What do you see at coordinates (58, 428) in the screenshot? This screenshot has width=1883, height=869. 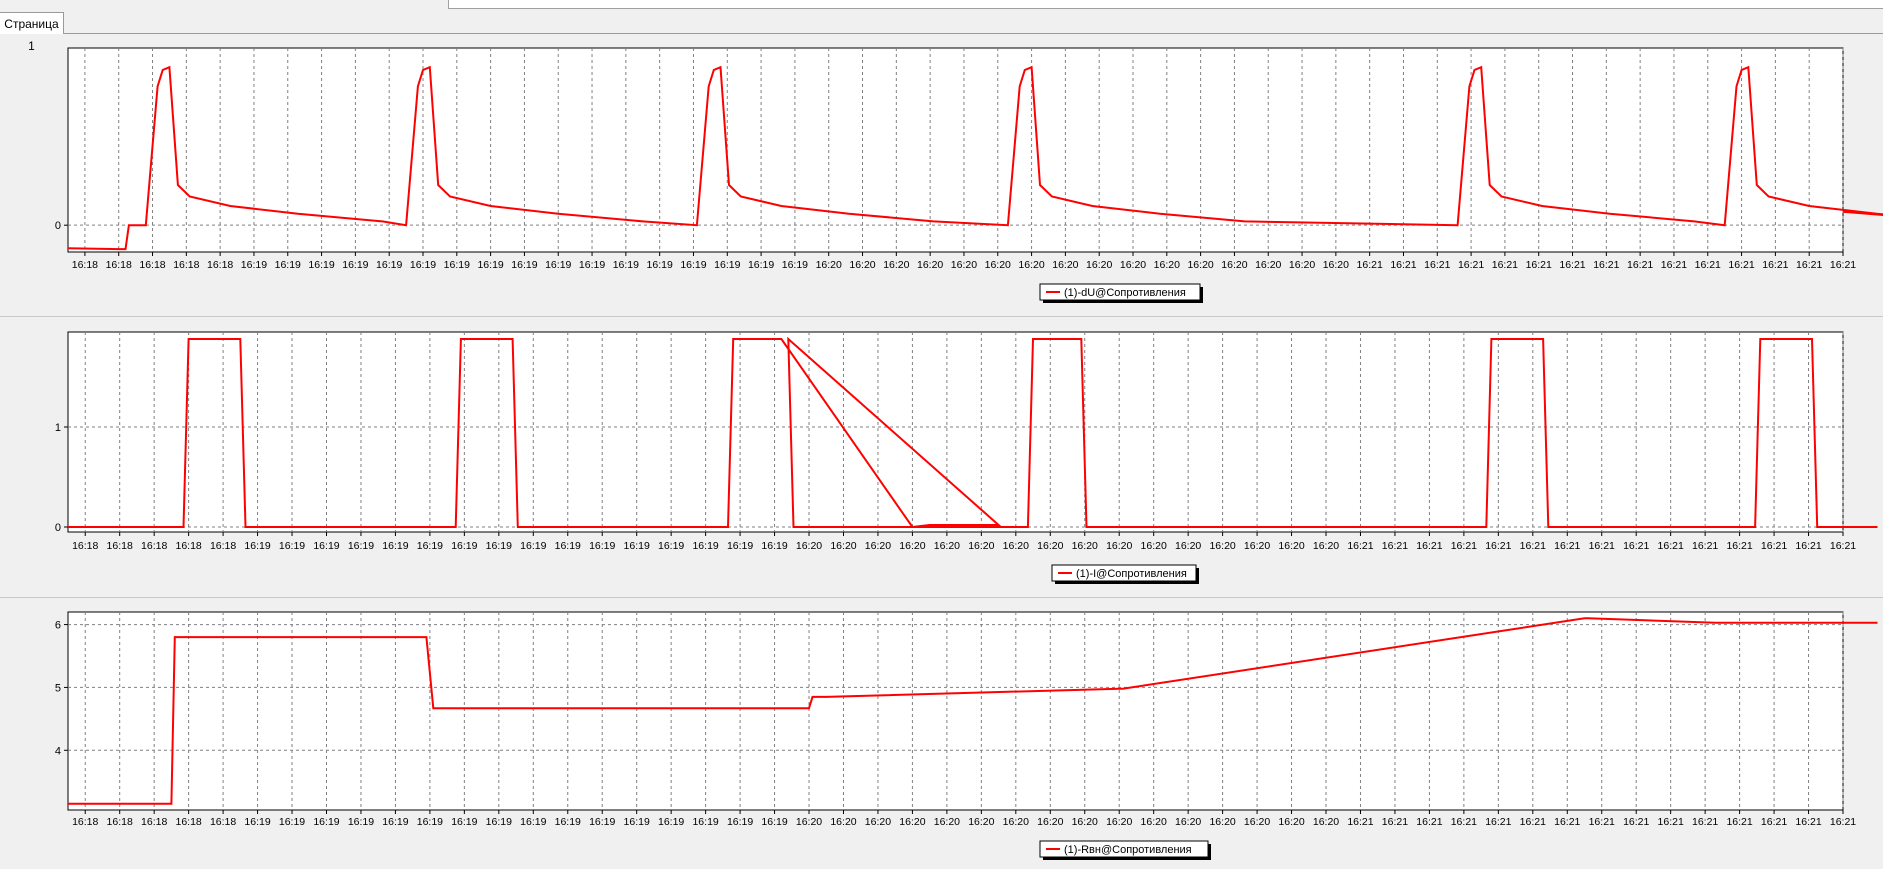 I see `y-tick-label: 1` at bounding box center [58, 428].